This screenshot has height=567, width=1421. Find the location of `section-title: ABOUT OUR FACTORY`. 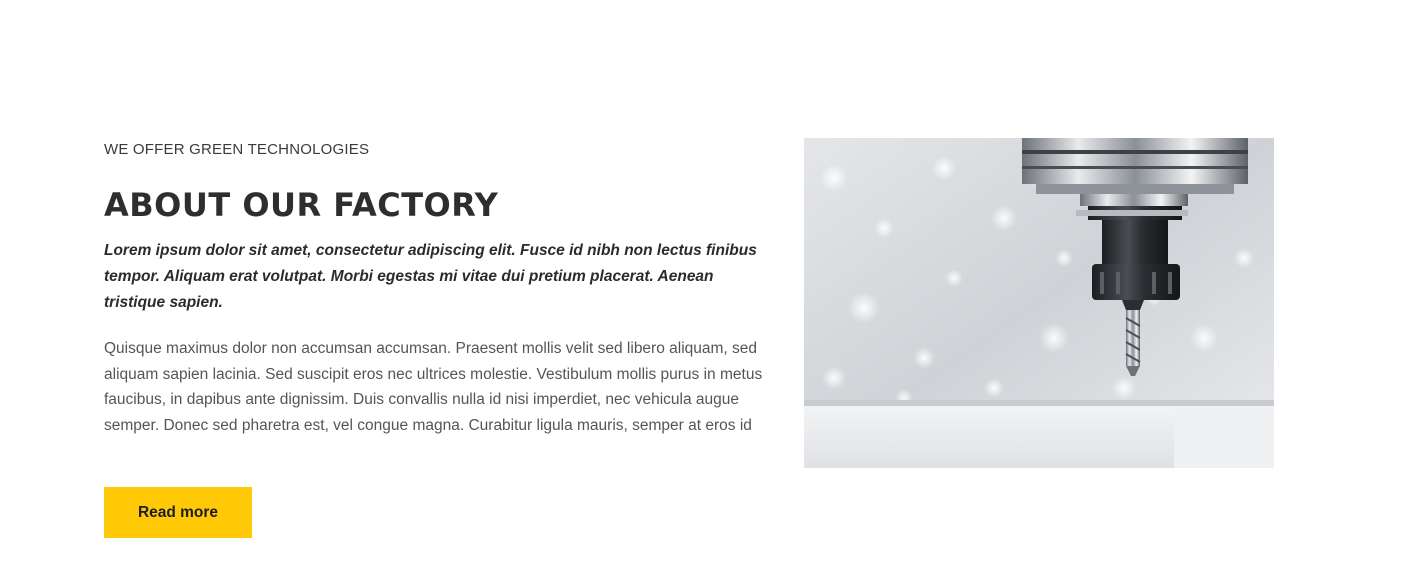

section-title: ABOUT OUR FACTORY is located at coordinates (301, 205).